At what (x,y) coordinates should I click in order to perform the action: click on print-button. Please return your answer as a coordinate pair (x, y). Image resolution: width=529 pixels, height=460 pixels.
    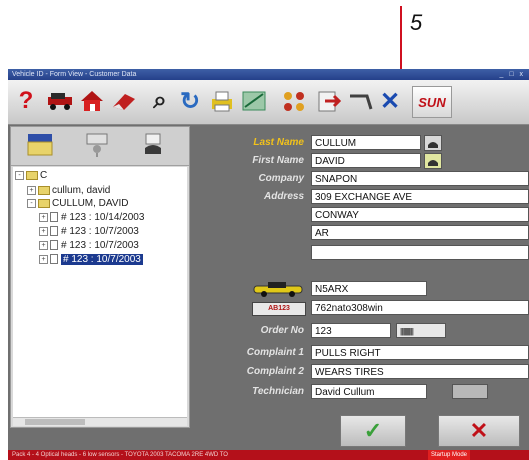
    Looking at the image, I should click on (222, 101).